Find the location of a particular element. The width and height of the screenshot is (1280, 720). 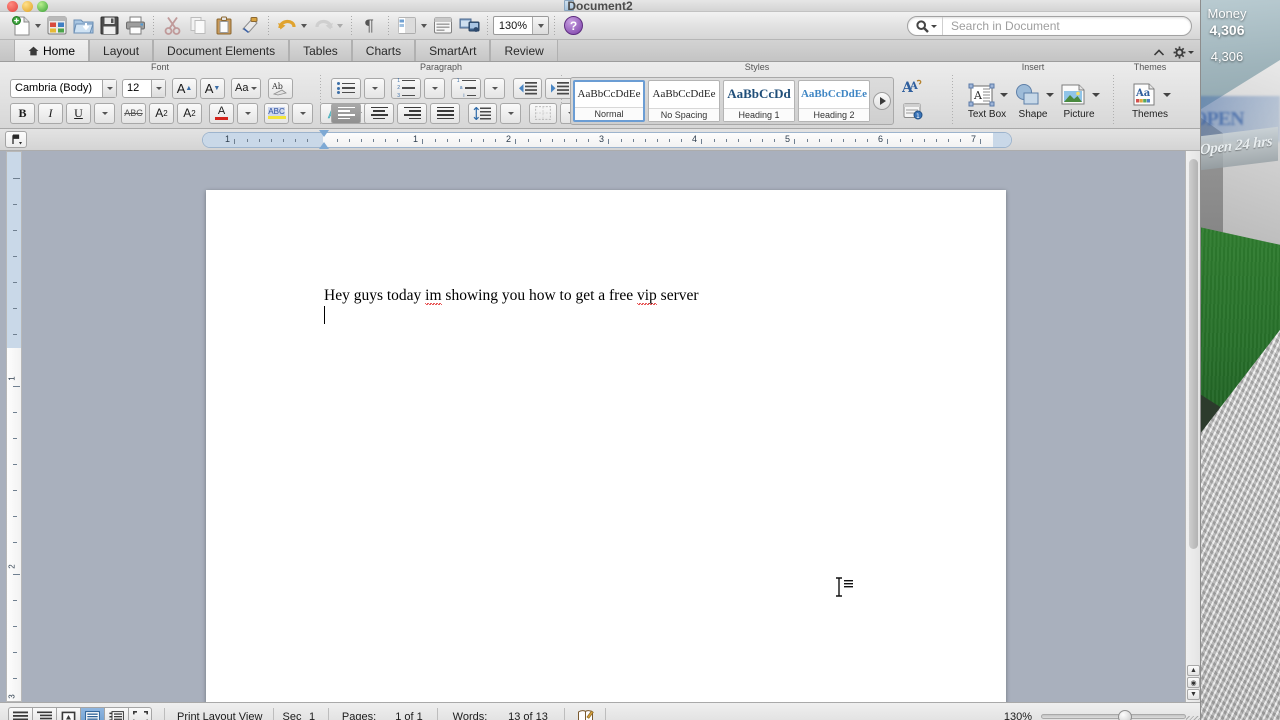

open-icon is located at coordinates (83, 26).